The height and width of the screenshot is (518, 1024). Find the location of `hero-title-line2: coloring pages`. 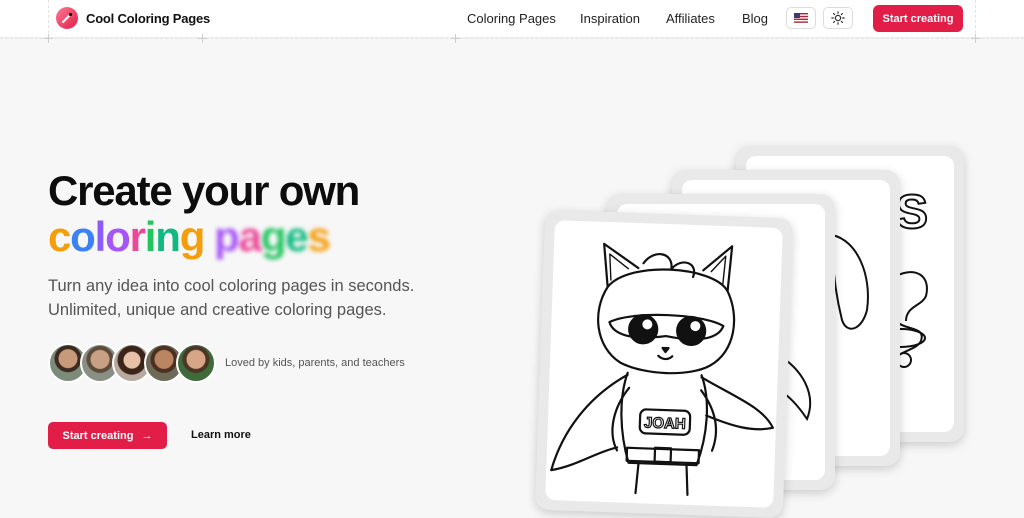

hero-title-line2: coloring pages is located at coordinates (203, 237).